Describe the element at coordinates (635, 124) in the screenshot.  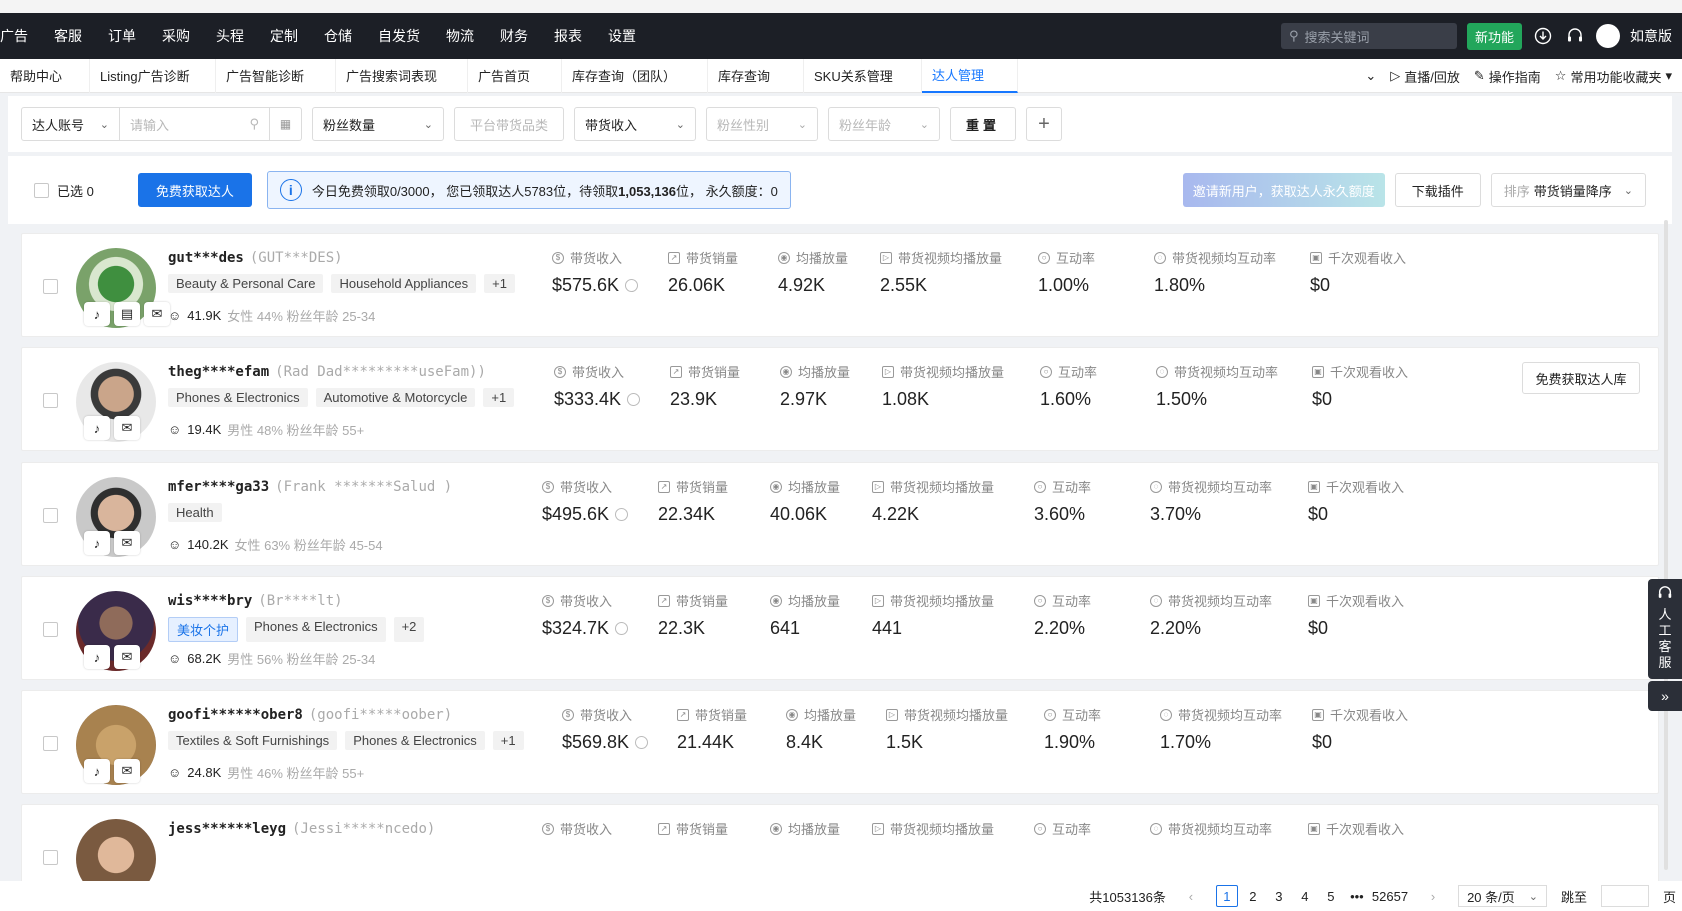
I see `sales-income-select: 带货收入 ⌄` at that location.